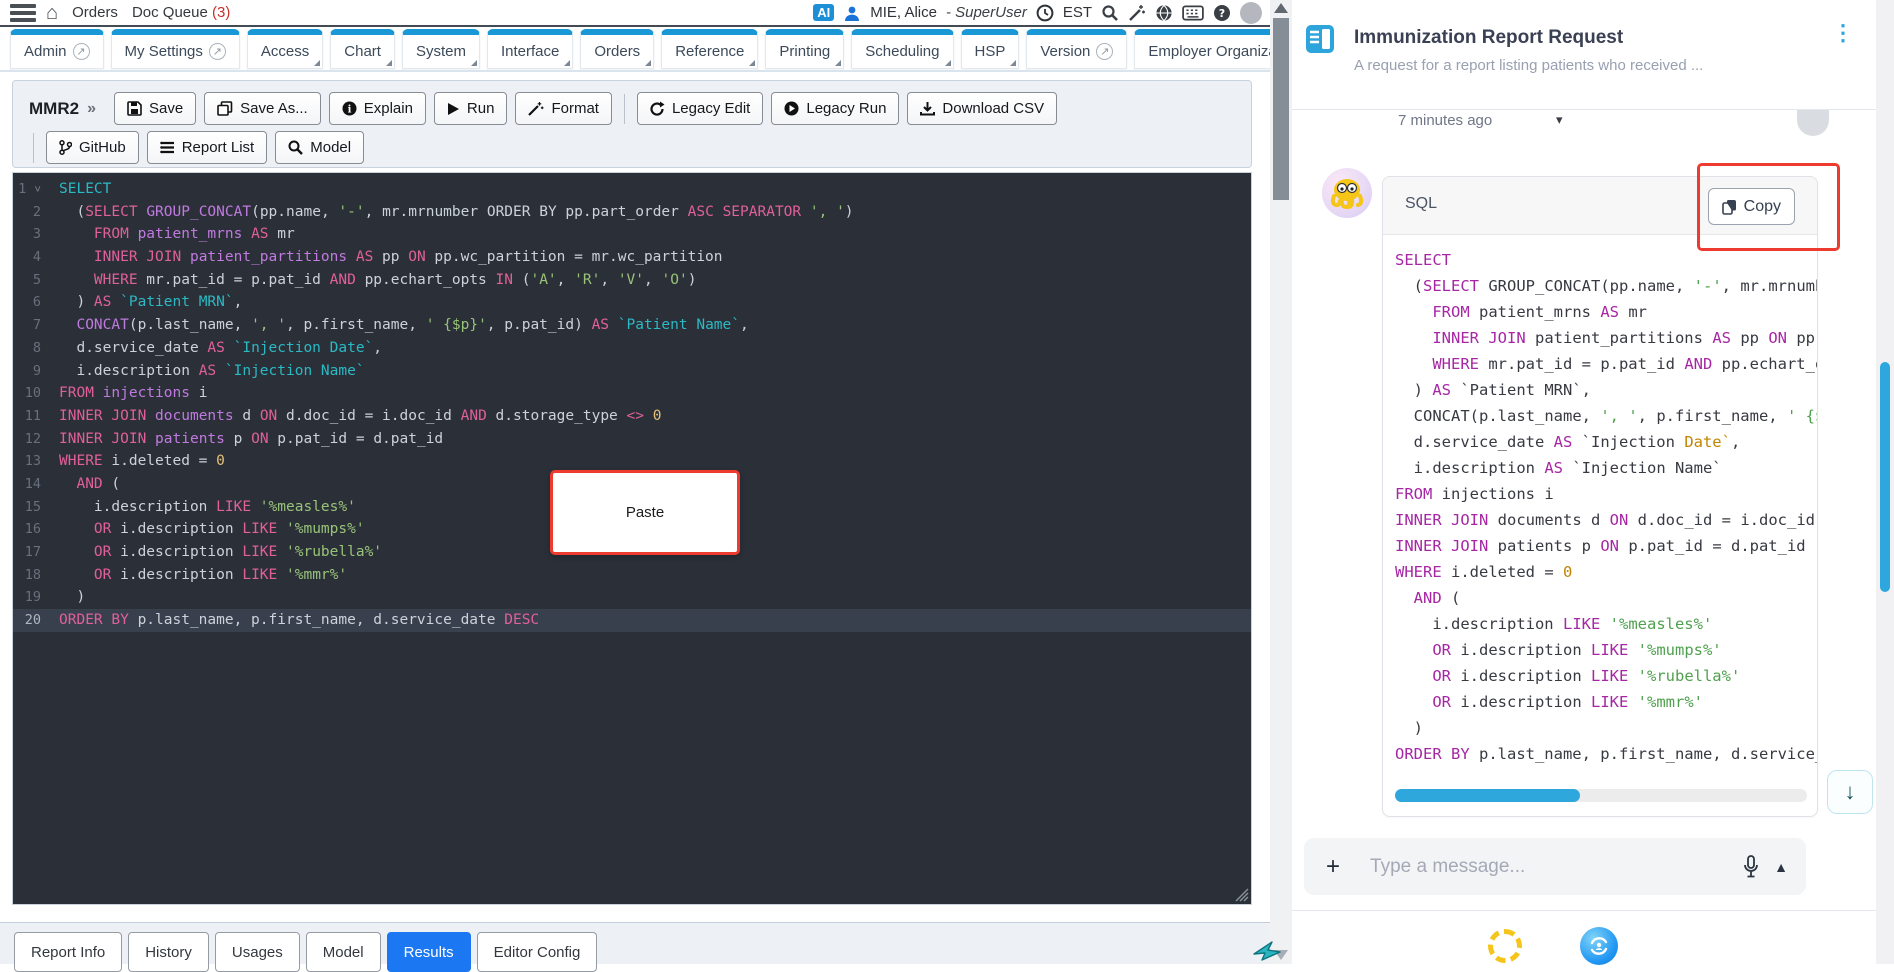 The width and height of the screenshot is (1894, 972). Describe the element at coordinates (1781, 867) in the screenshot. I see `collapse-caret-icon: ▲` at that location.